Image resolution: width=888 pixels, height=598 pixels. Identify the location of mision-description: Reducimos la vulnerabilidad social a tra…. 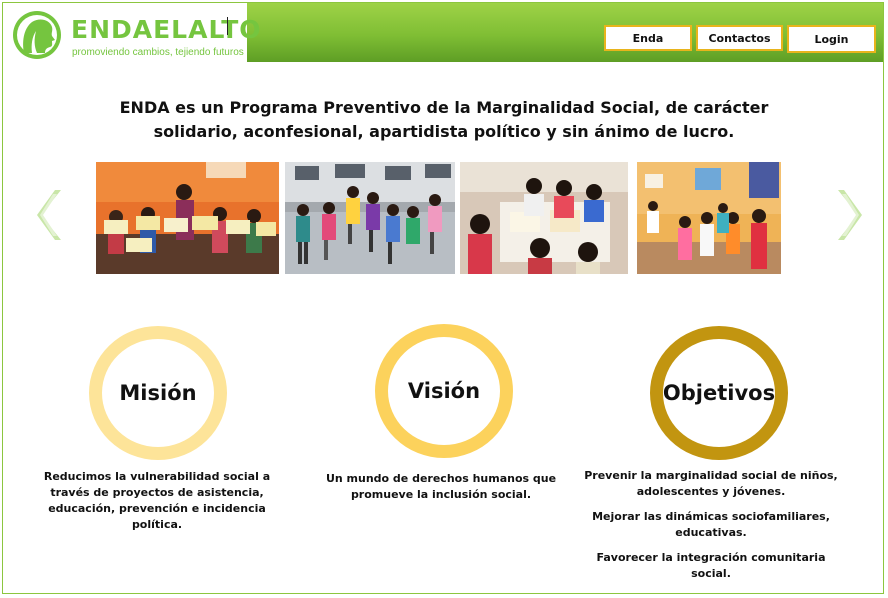
(157, 500).